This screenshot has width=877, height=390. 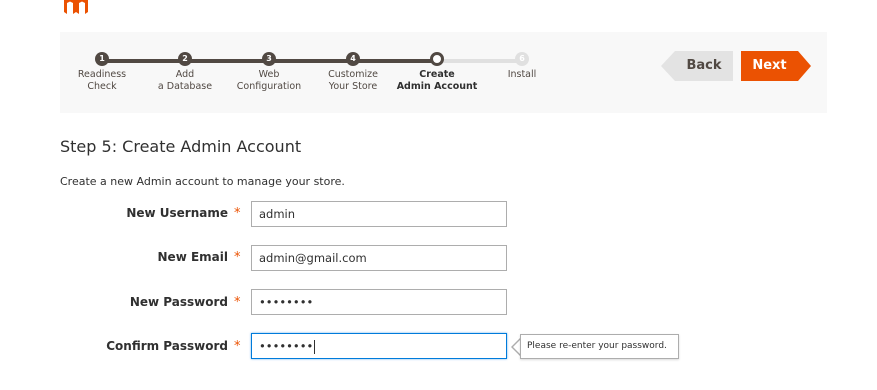 I want to click on progress-step-customize-store: 4 Customize Your Store, so click(x=353, y=72).